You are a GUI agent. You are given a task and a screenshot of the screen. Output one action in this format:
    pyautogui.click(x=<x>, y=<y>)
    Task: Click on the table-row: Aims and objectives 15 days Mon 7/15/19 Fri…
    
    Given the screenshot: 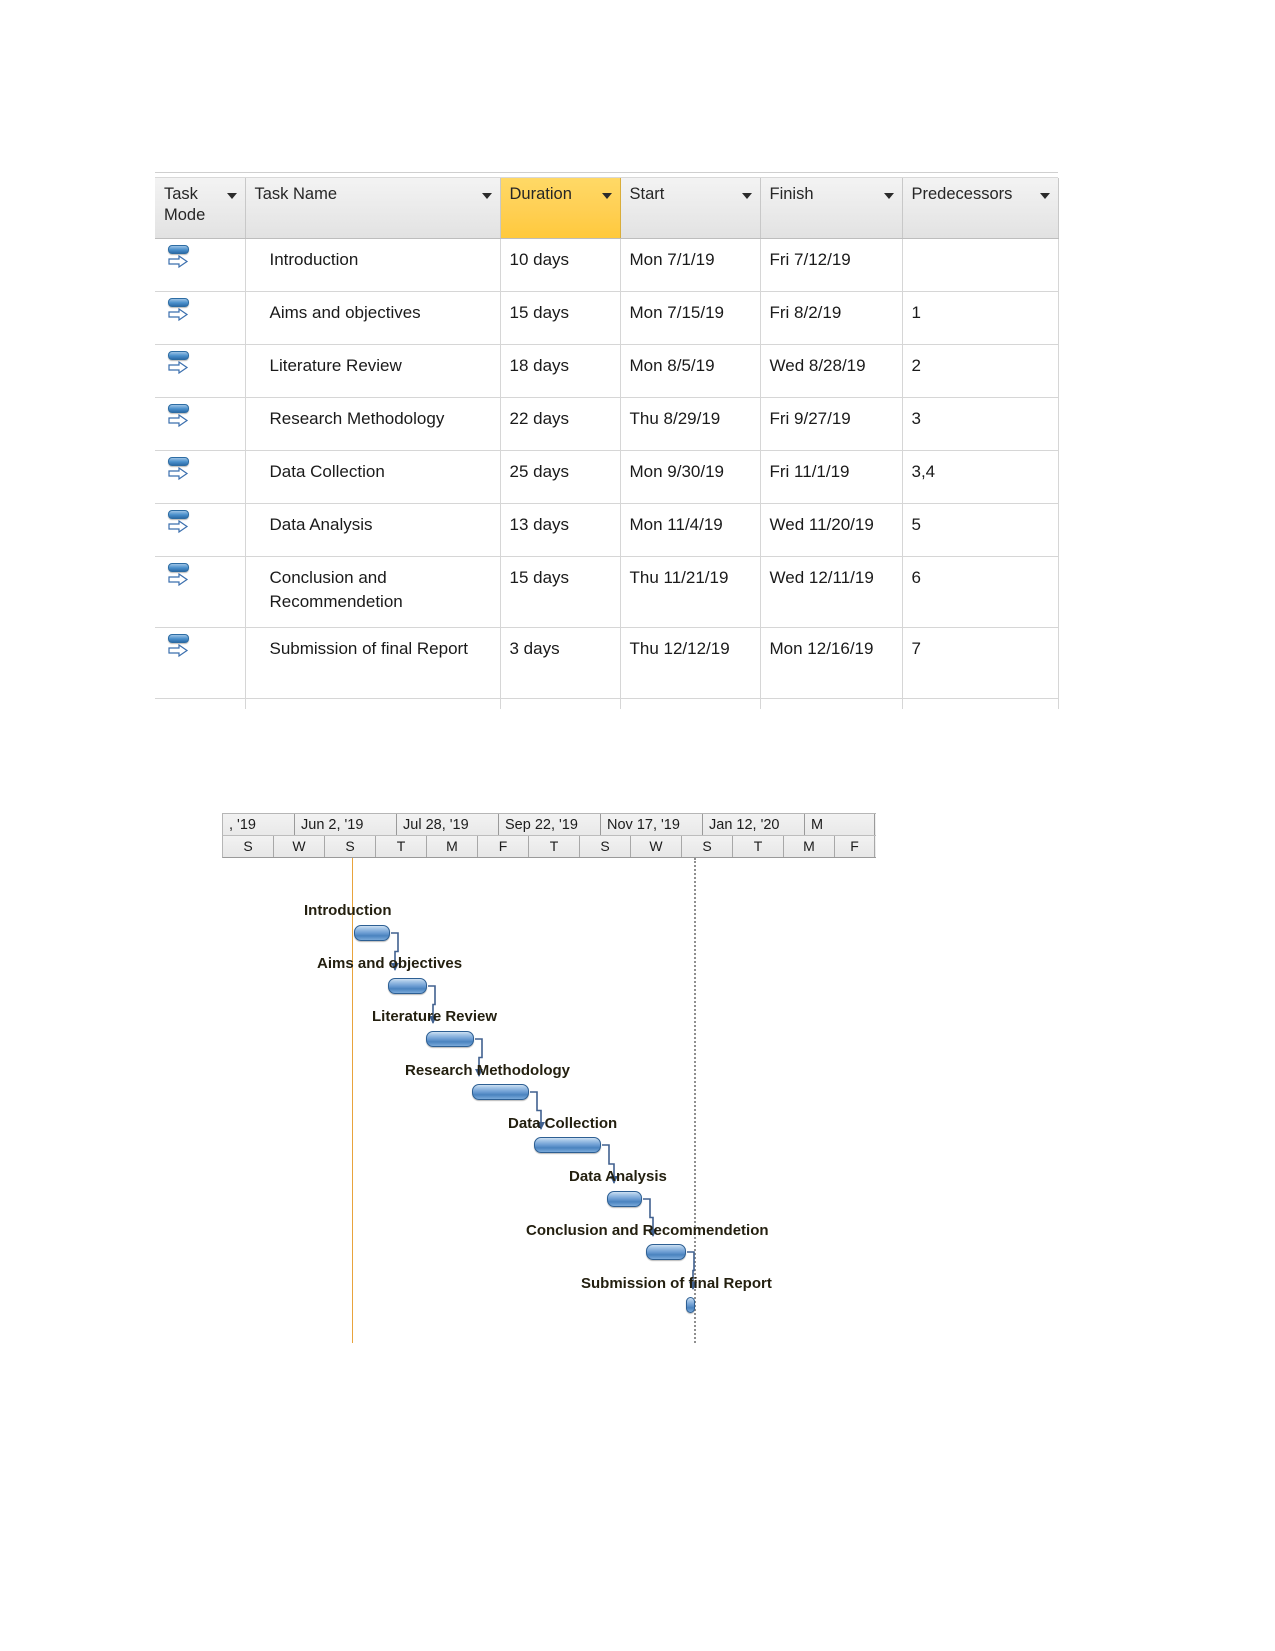 What is the action you would take?
    pyautogui.click(x=607, y=318)
    